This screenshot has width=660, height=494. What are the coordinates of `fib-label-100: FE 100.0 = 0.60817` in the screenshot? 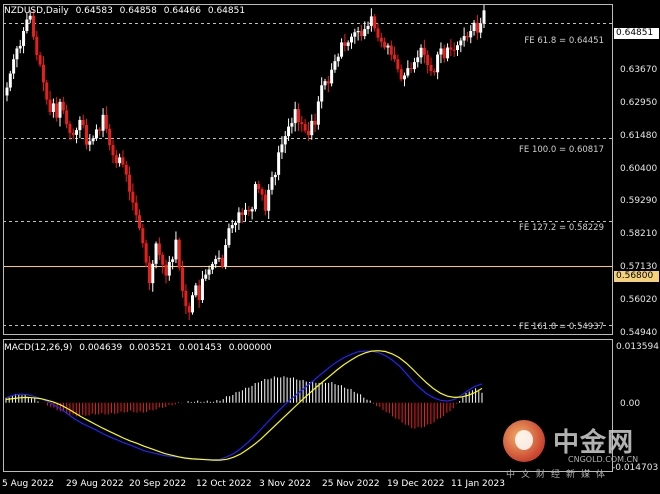 It's located at (561, 150).